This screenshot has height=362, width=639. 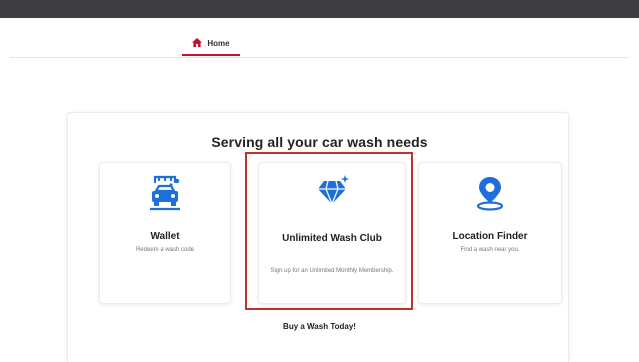 I want to click on diamond-icon, so click(x=332, y=191).